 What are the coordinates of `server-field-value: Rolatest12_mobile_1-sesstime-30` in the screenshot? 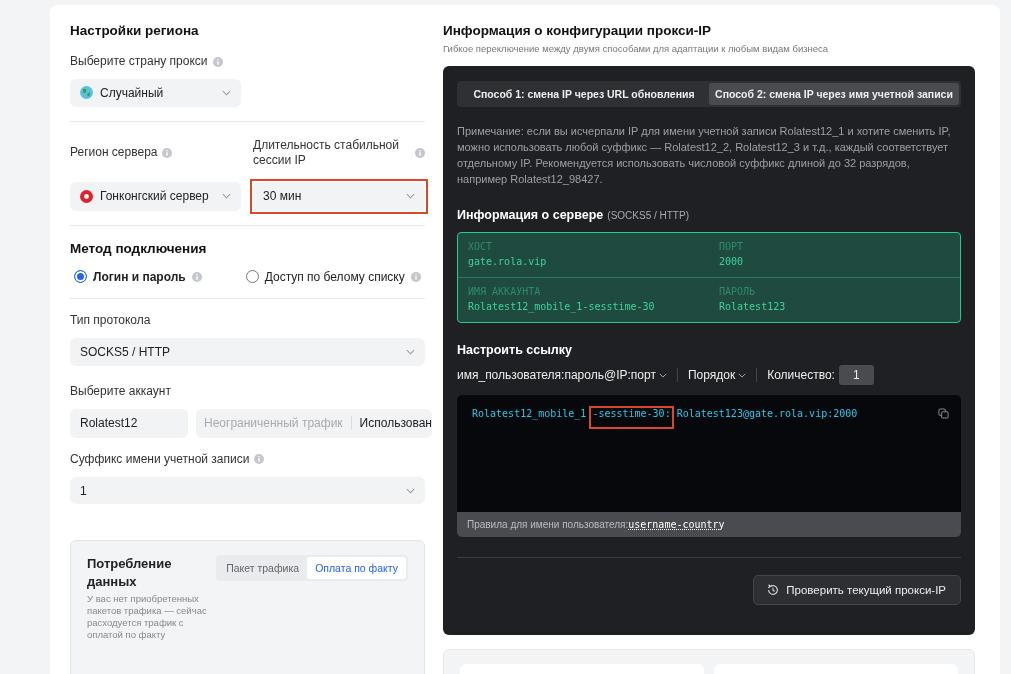 It's located at (562, 306).